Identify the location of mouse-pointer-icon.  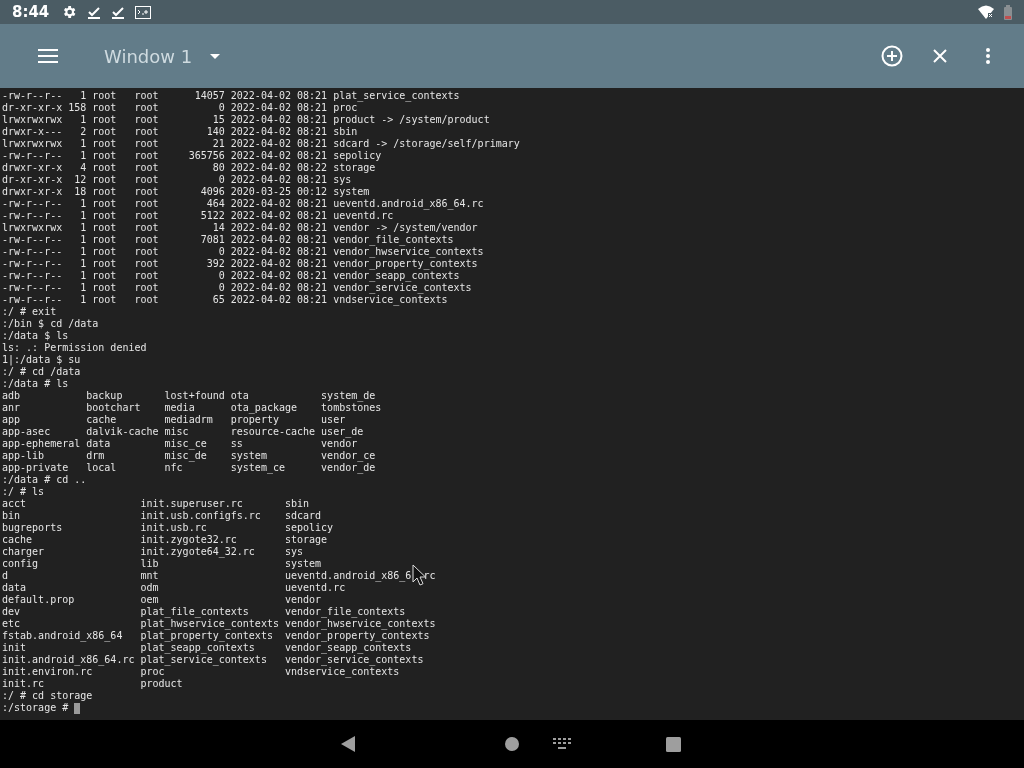
(419, 575).